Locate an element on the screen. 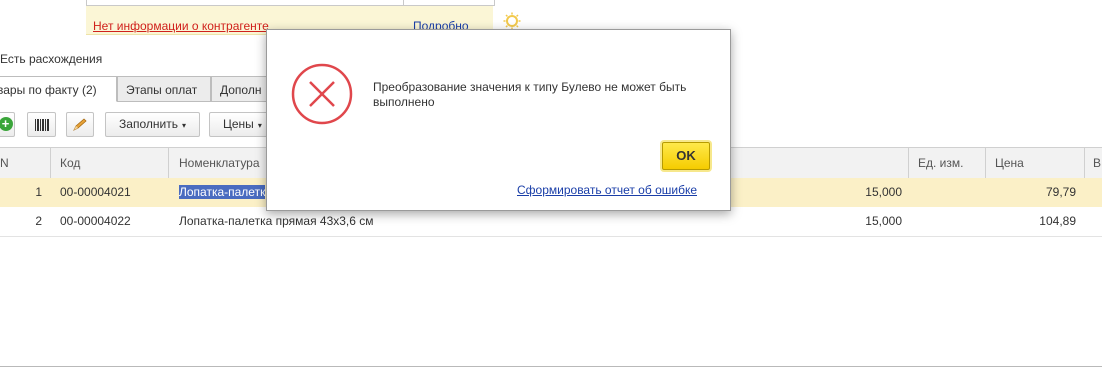 This screenshot has width=1102, height=370. pencil-icon is located at coordinates (80, 124).